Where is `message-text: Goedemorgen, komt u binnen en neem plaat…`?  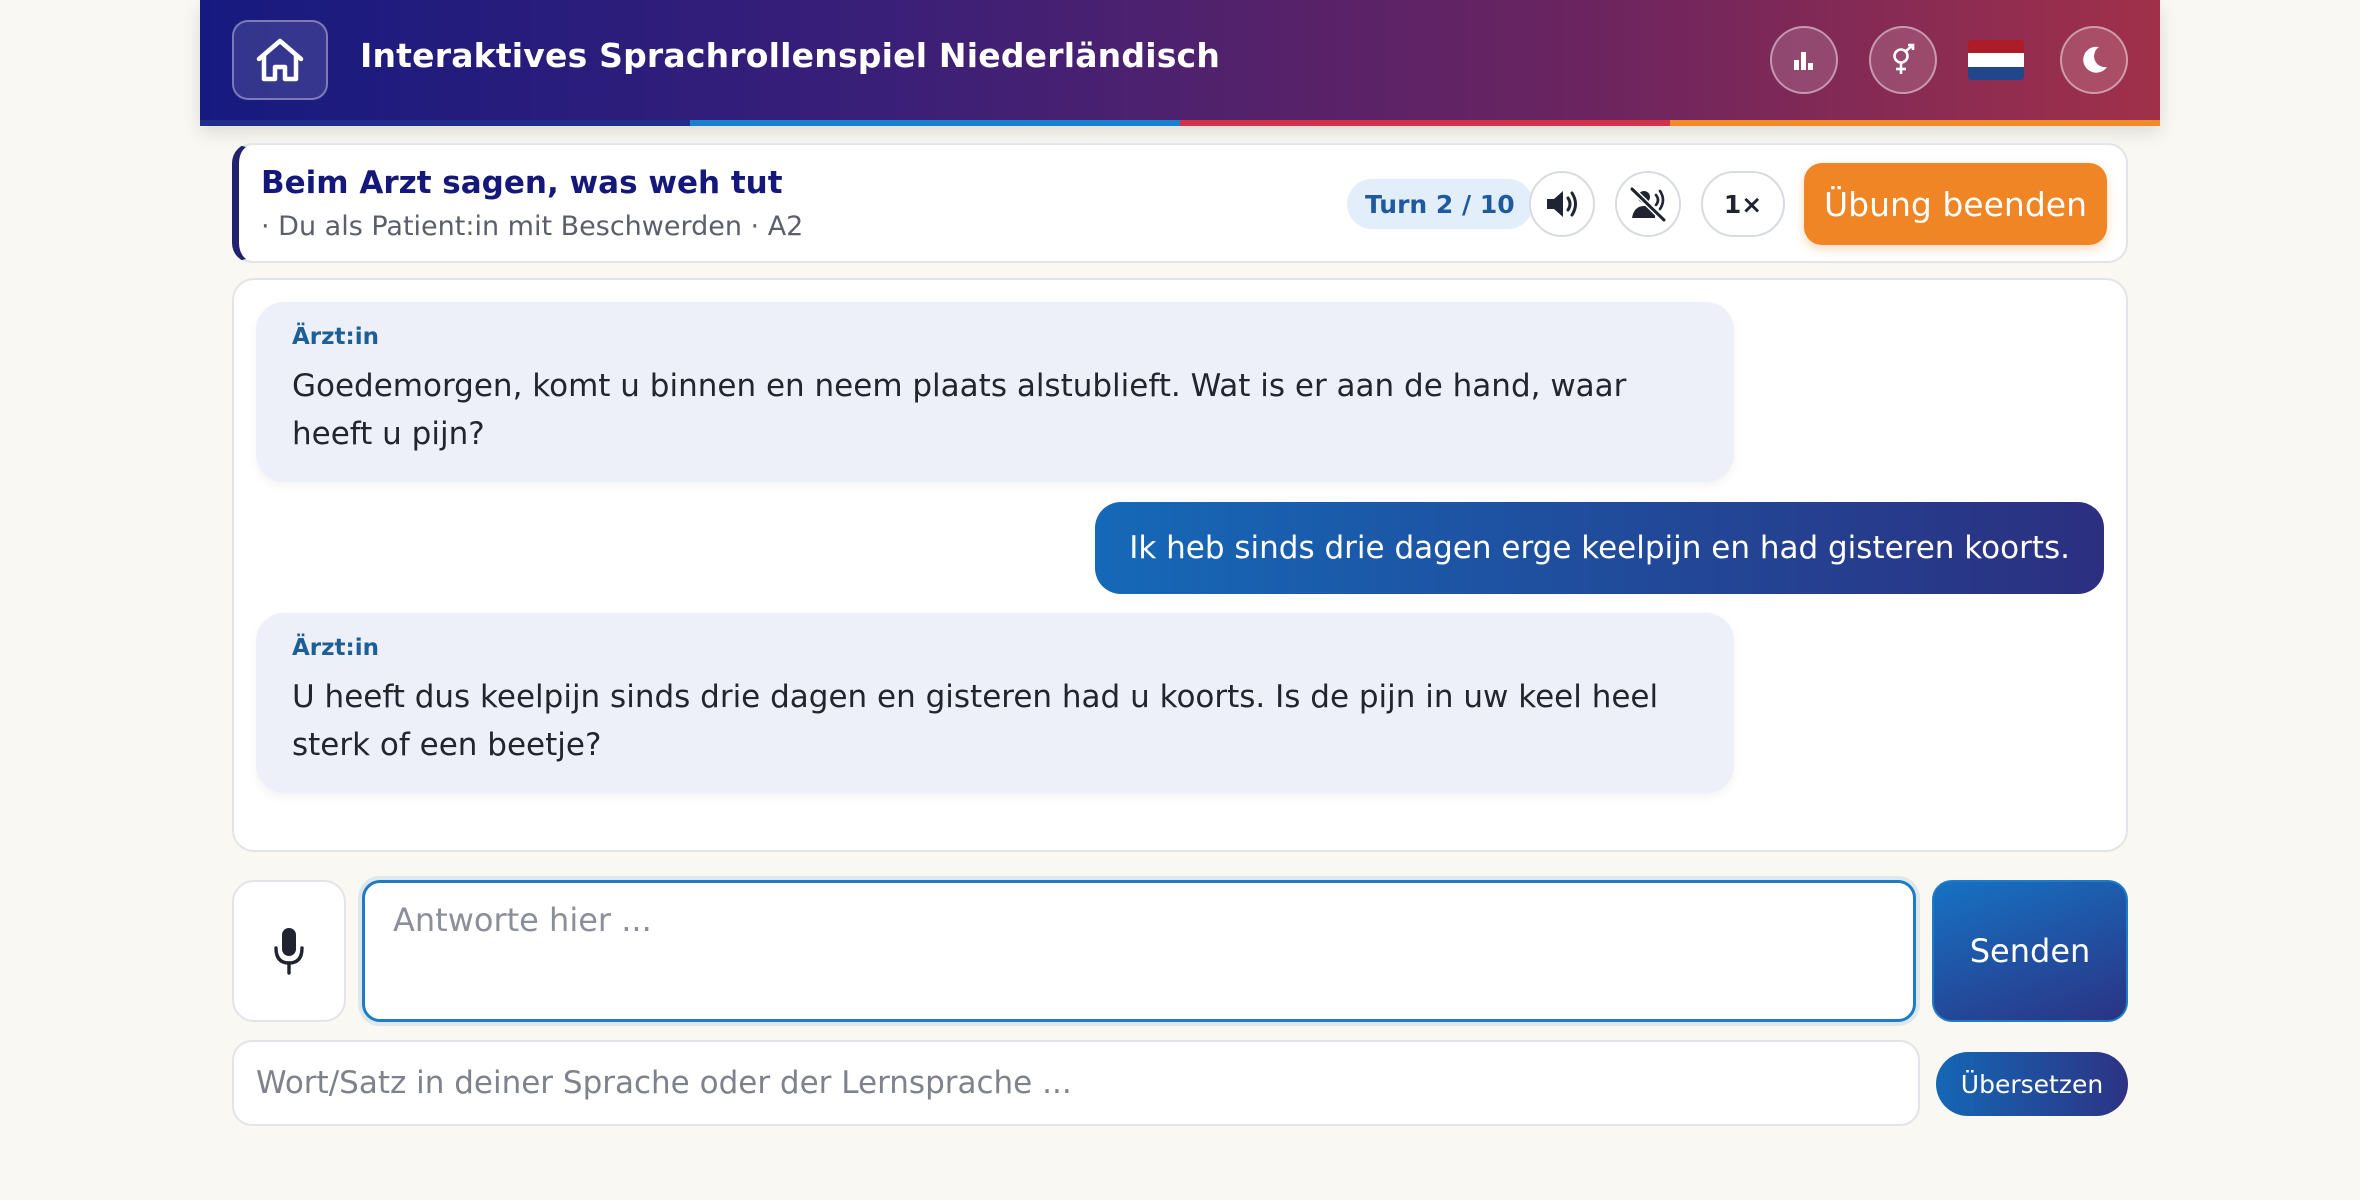 message-text: Goedemorgen, komt u binnen en neem plaat… is located at coordinates (959, 410).